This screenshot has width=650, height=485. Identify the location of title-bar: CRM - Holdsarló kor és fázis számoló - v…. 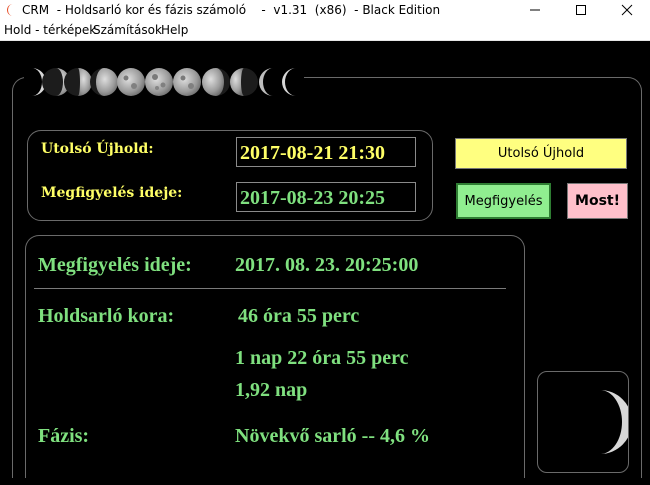
(325, 10).